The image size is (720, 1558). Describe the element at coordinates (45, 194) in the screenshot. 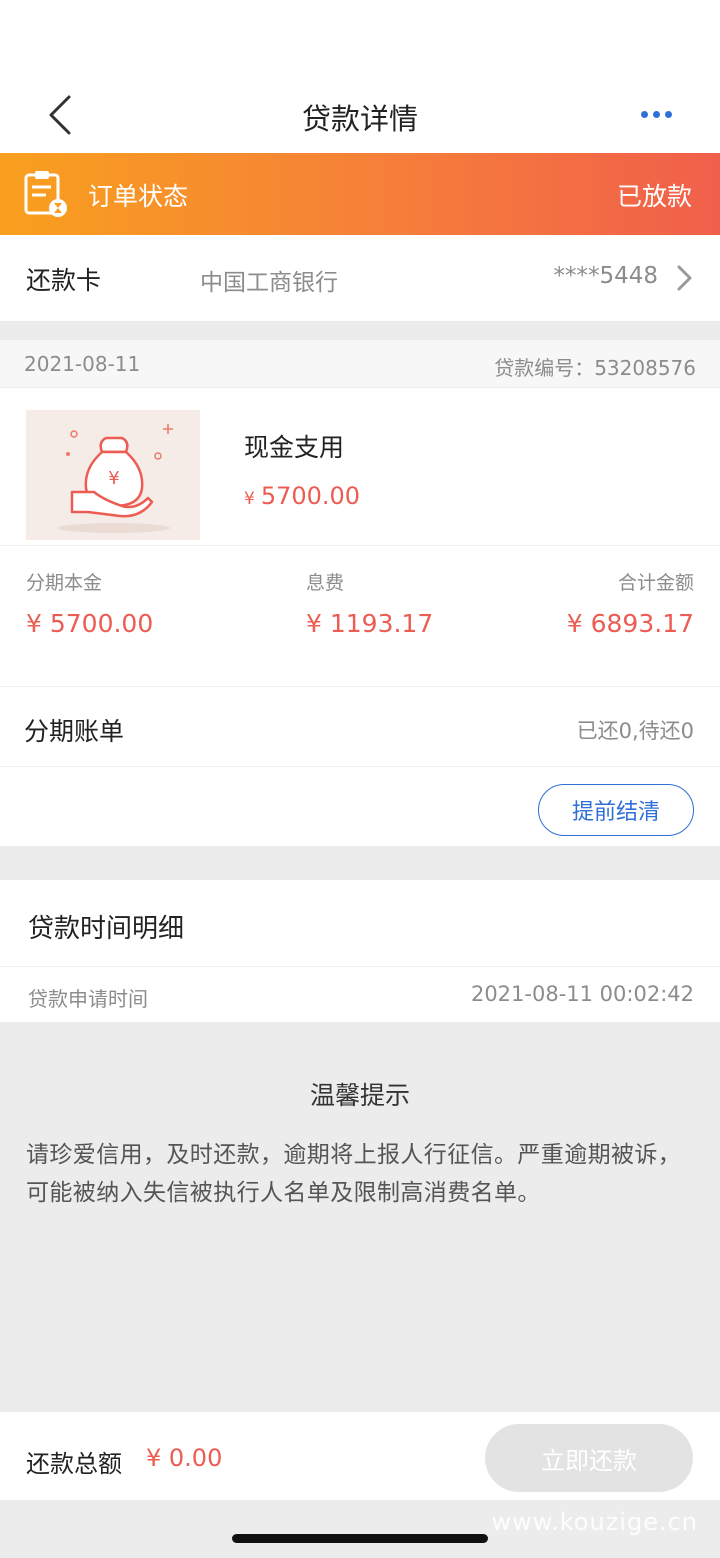

I see `order-clipboard-icon` at that location.